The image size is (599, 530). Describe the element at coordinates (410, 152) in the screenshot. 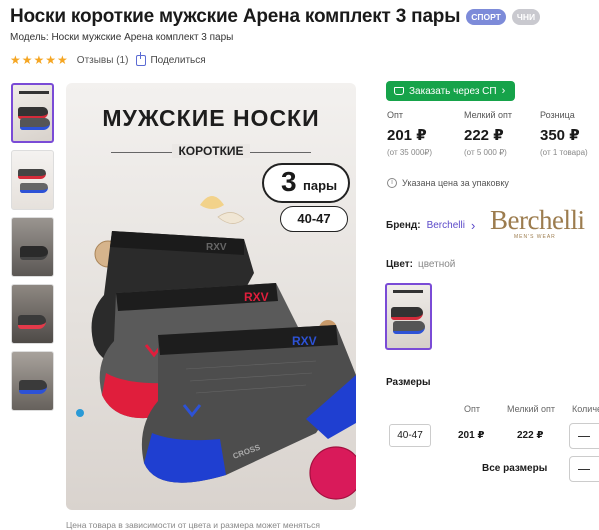

I see `price-min: (от 35 000₽)` at that location.